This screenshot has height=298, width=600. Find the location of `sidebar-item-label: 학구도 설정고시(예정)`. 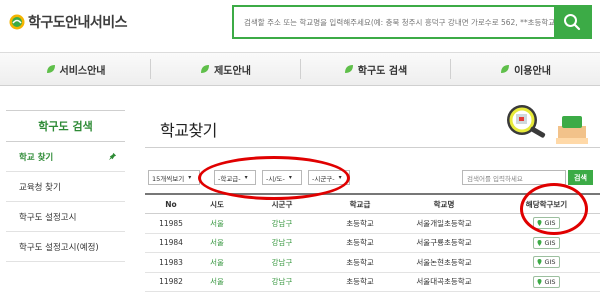

sidebar-item-label: 학구도 설정고시(예정) is located at coordinates (59, 247).